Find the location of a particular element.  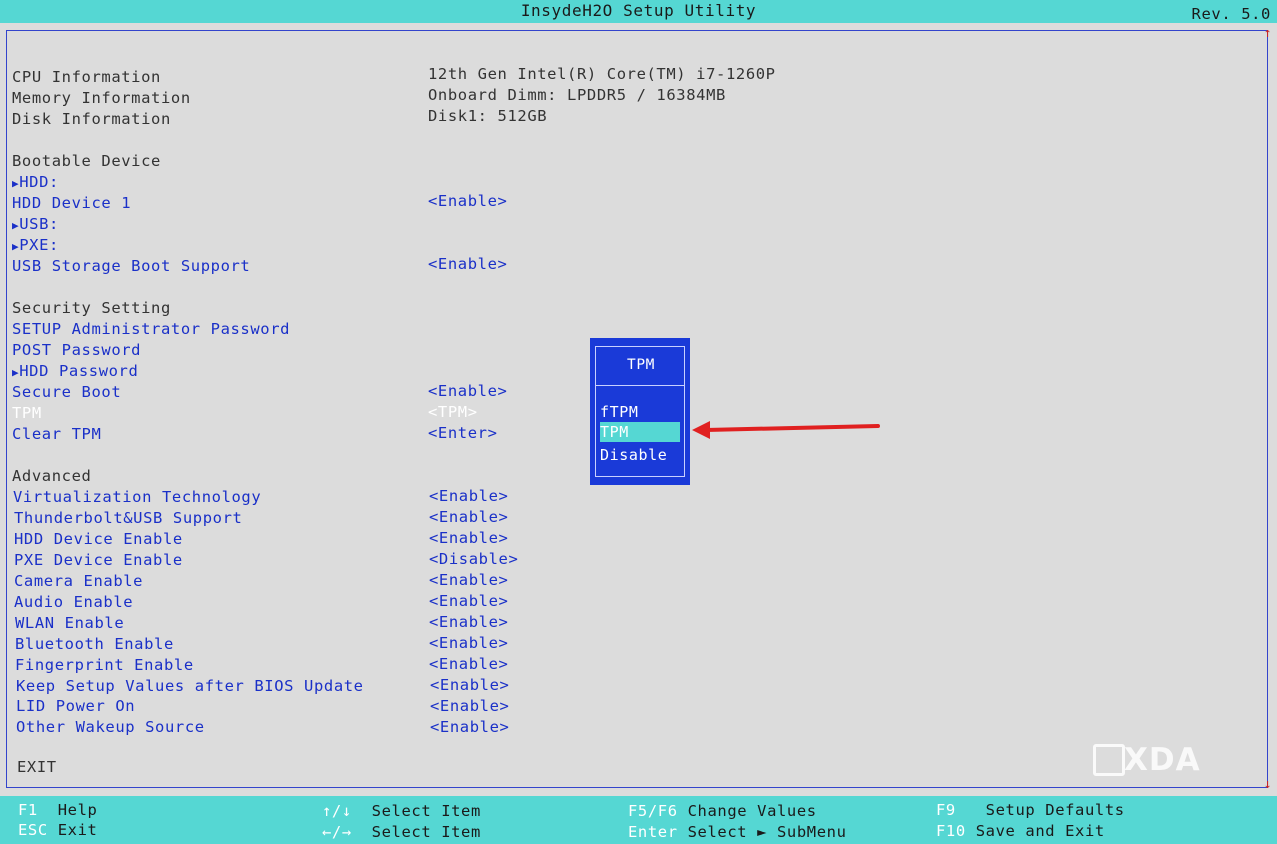

help-f9: F9 Setup Defaults is located at coordinates (1030, 810).